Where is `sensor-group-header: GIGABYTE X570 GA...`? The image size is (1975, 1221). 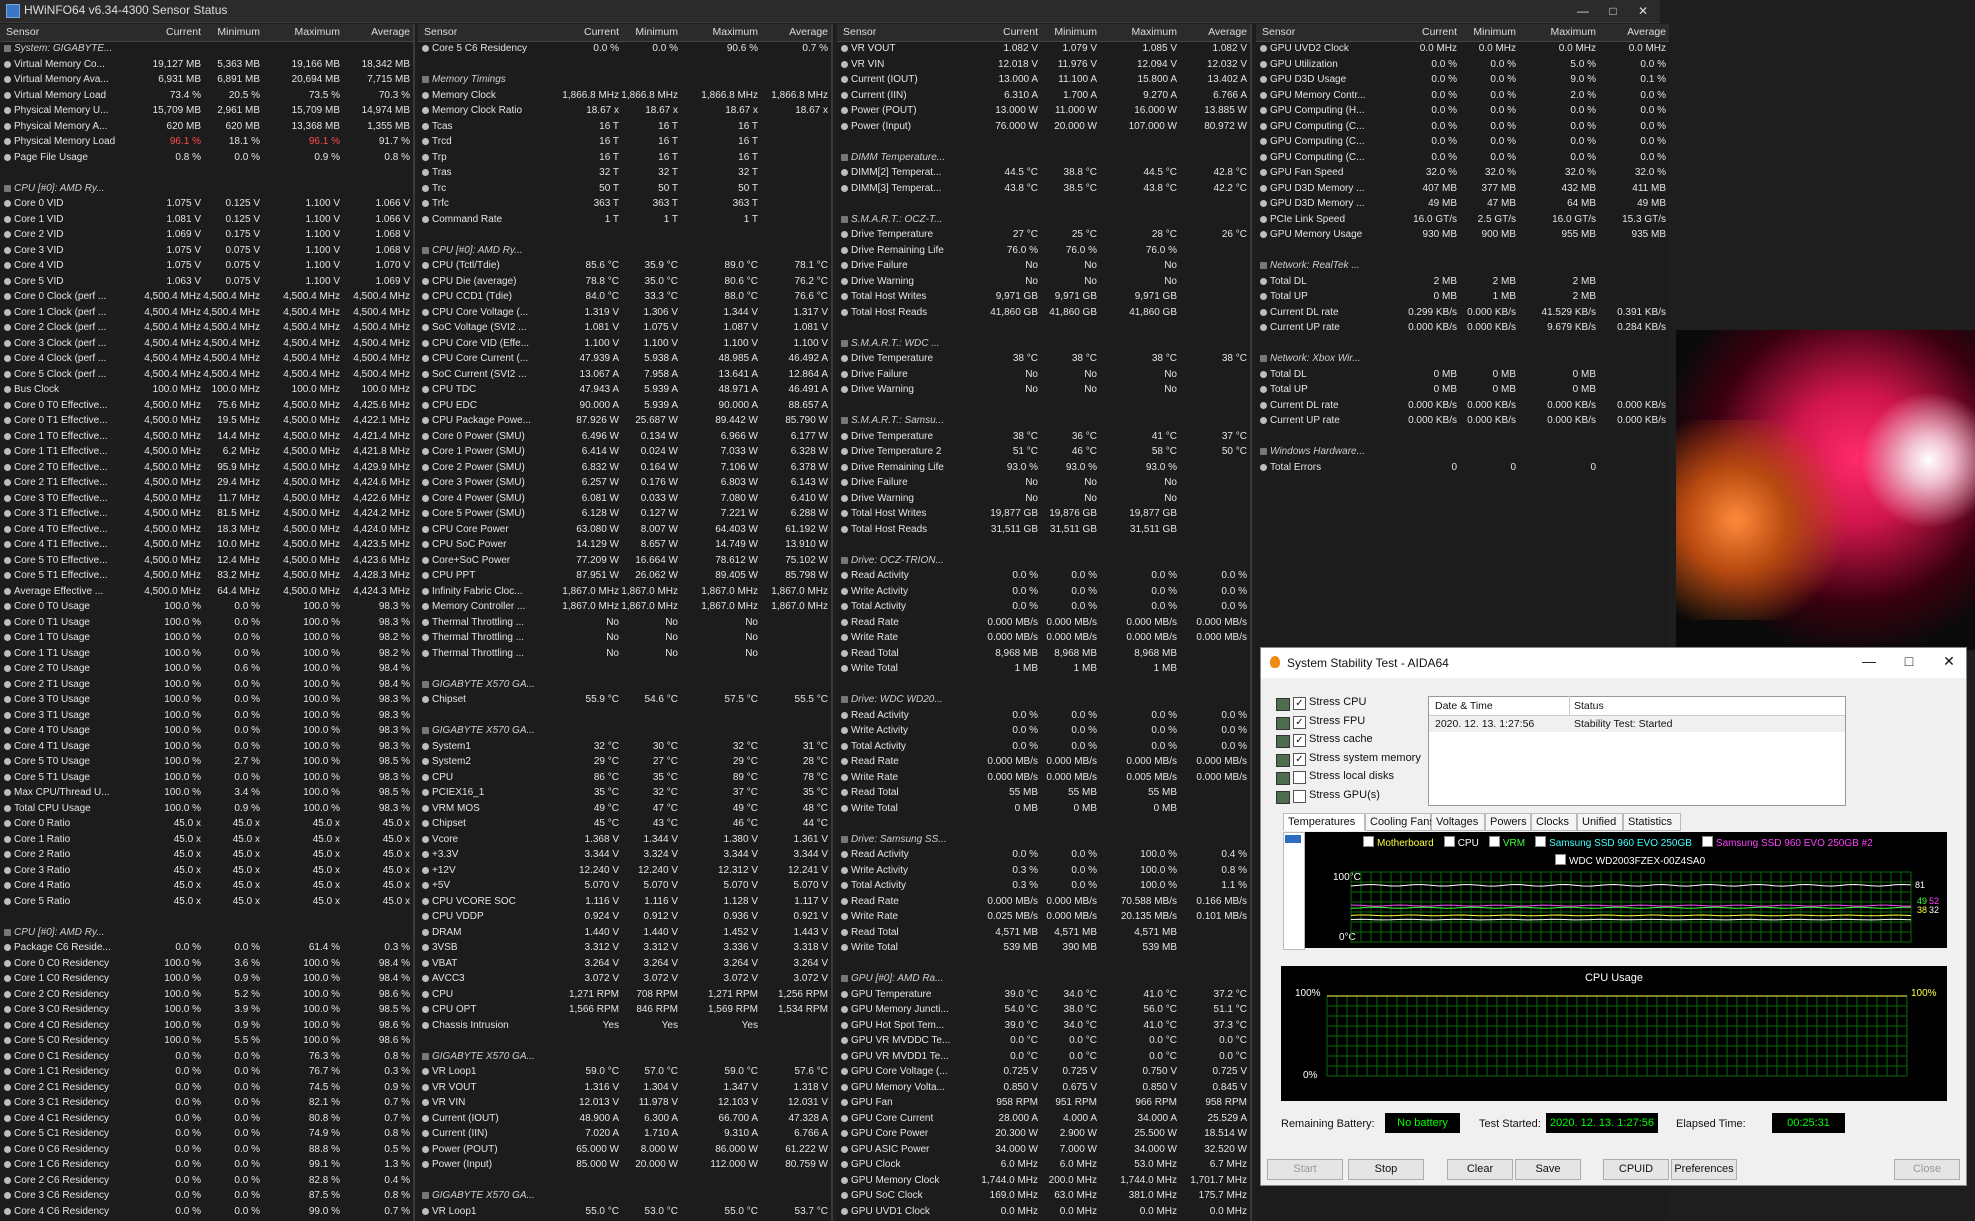 sensor-group-header: GIGABYTE X570 GA... is located at coordinates (624, 1058).